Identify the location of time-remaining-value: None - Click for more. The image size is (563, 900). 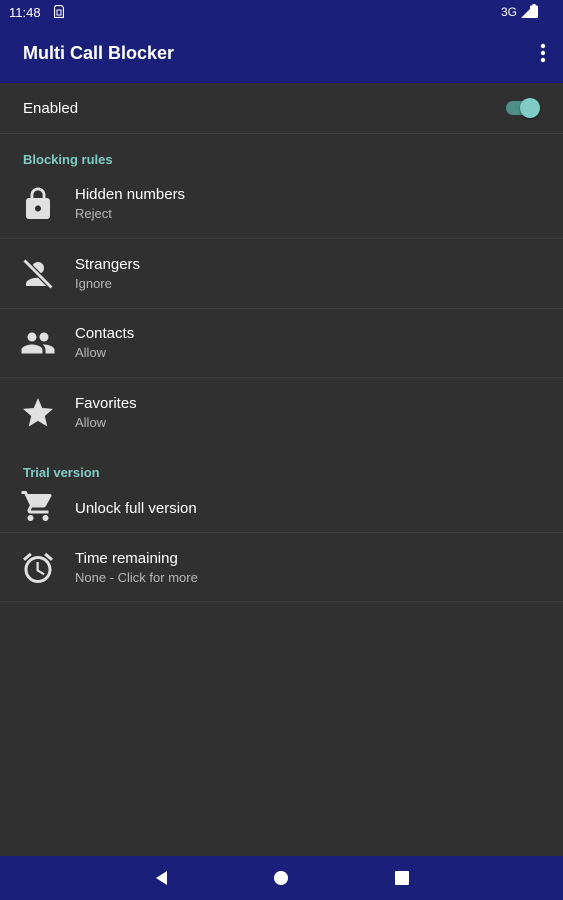
(136, 577).